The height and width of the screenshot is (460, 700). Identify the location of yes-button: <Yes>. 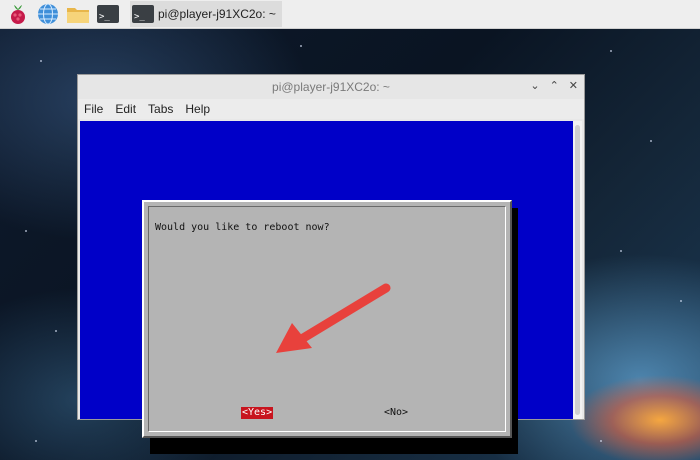
(257, 413).